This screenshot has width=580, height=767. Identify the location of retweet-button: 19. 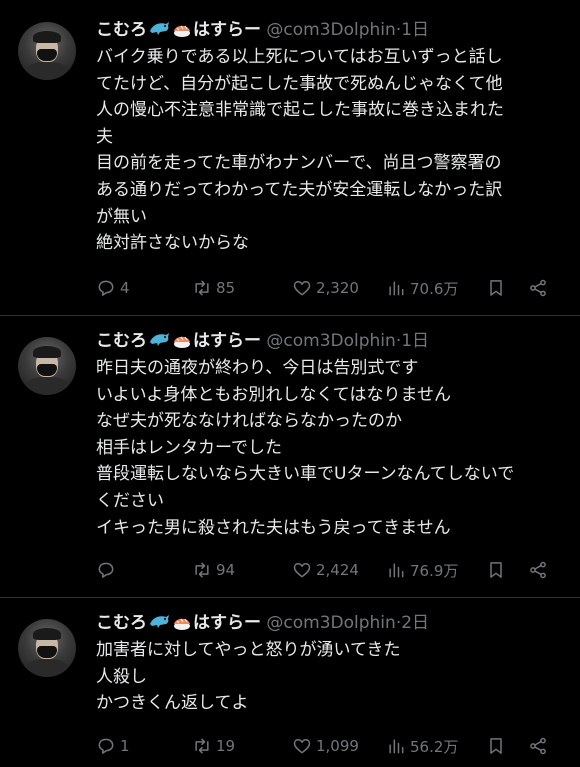
(213, 746).